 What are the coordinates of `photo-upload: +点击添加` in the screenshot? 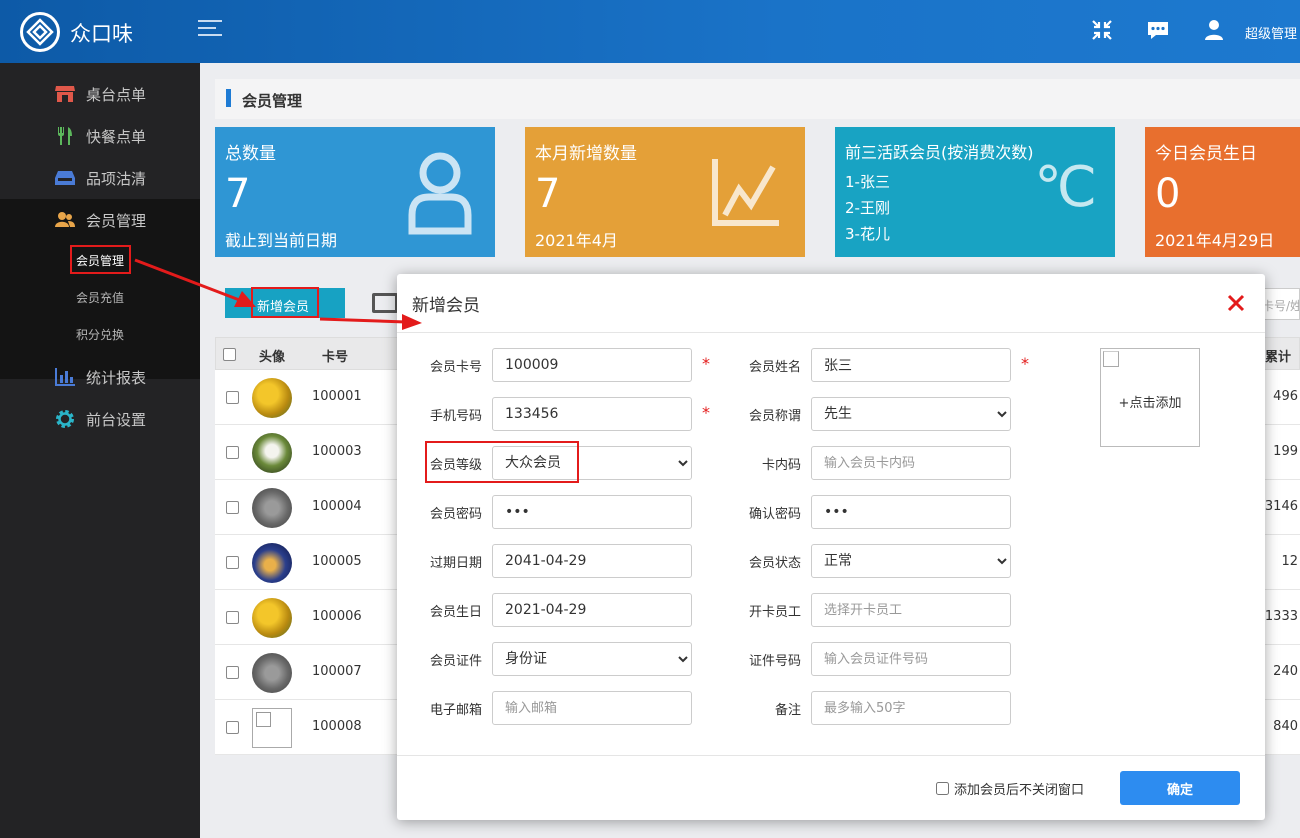 It's located at (1150, 397).